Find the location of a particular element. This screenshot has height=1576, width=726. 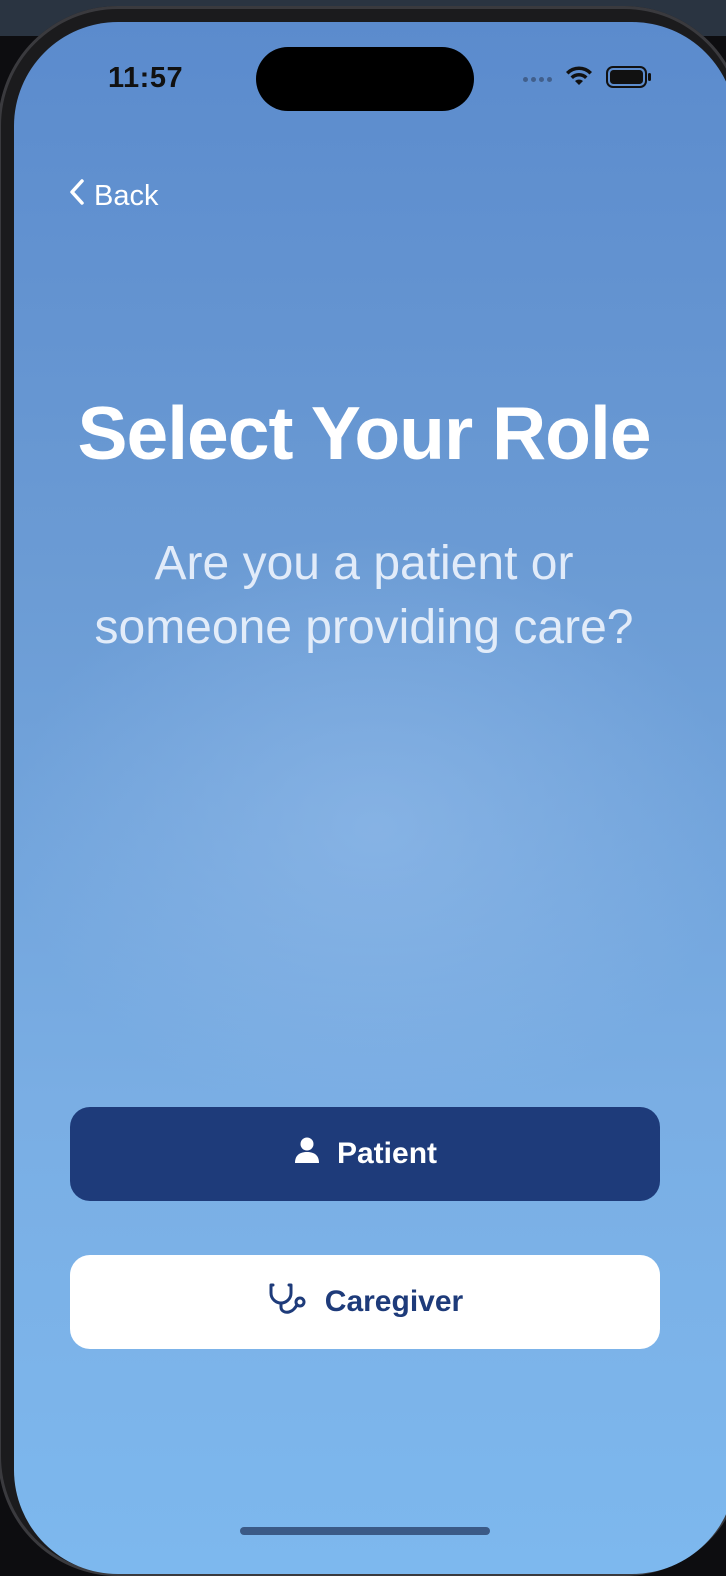

chevron-left-icon is located at coordinates (77, 196).